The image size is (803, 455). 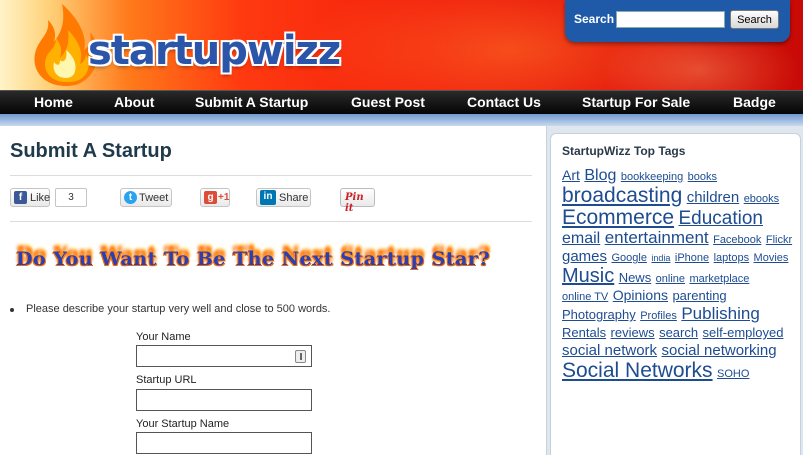 What do you see at coordinates (731, 258) in the screenshot?
I see `tag-link: laptops` at bounding box center [731, 258].